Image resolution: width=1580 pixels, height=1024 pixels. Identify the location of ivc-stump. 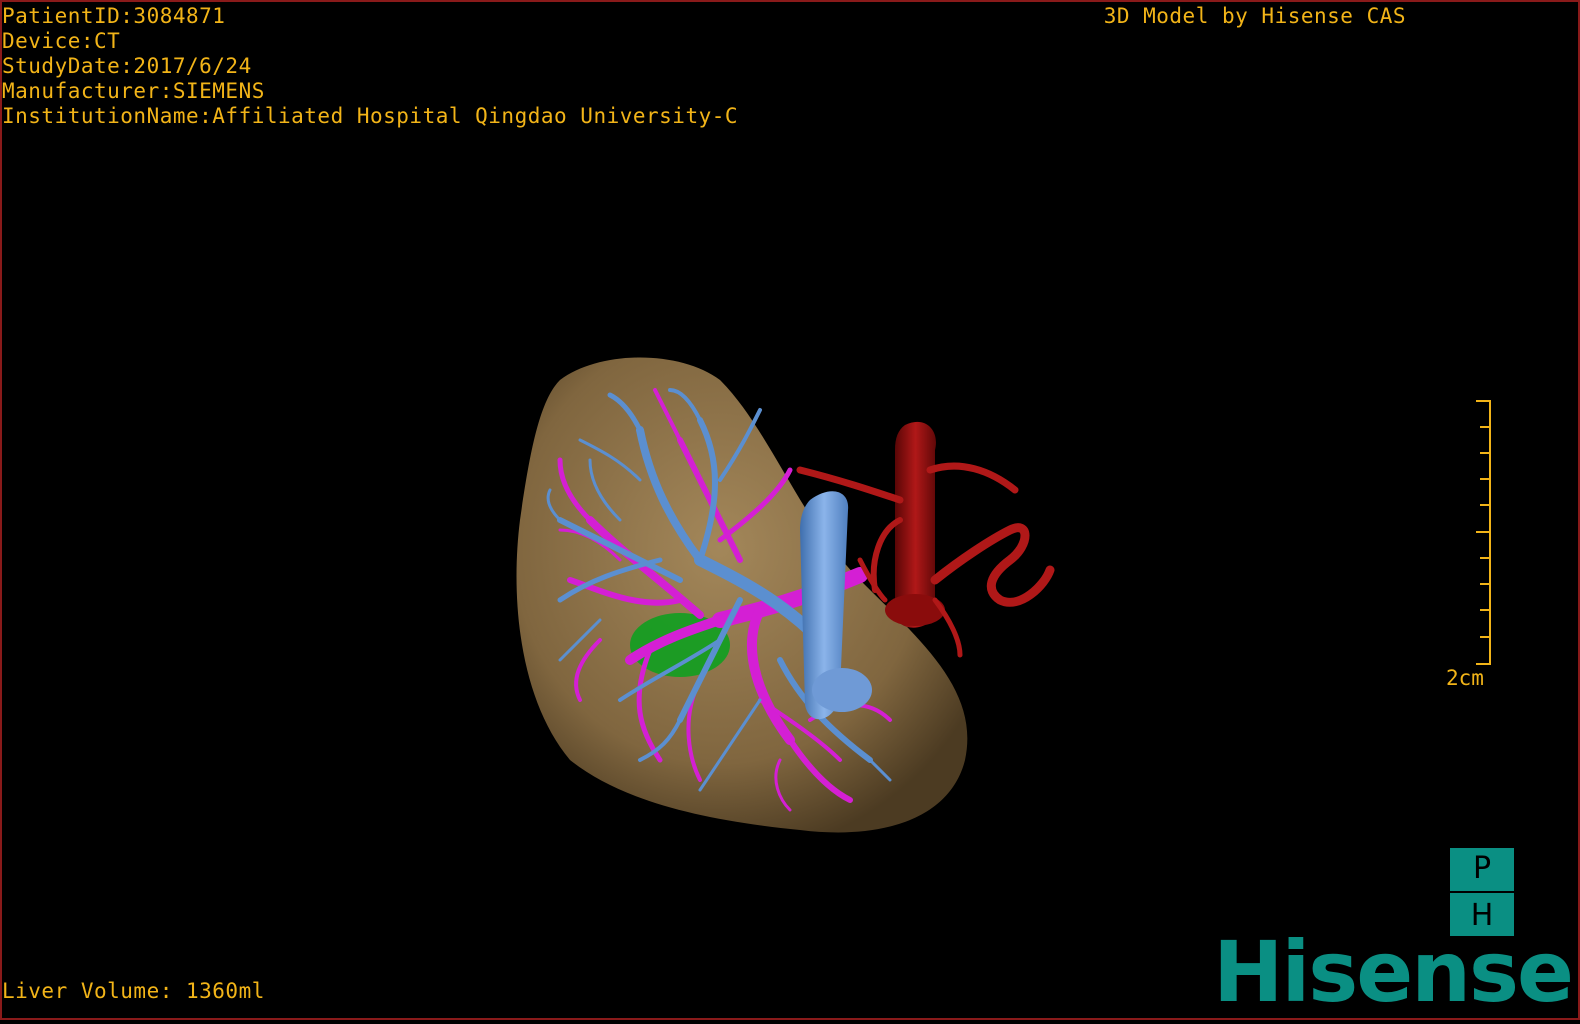
(842, 690).